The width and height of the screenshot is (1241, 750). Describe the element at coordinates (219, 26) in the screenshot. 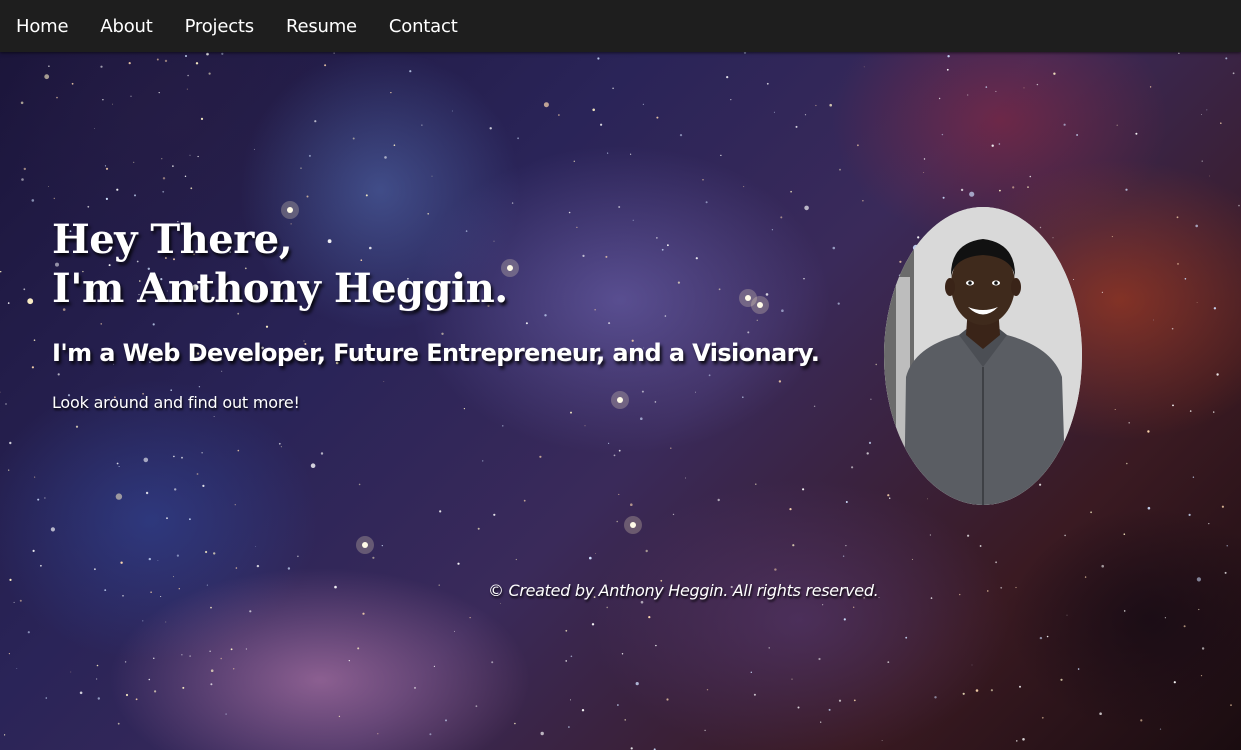

I see `nav-projects-link: Projects` at that location.